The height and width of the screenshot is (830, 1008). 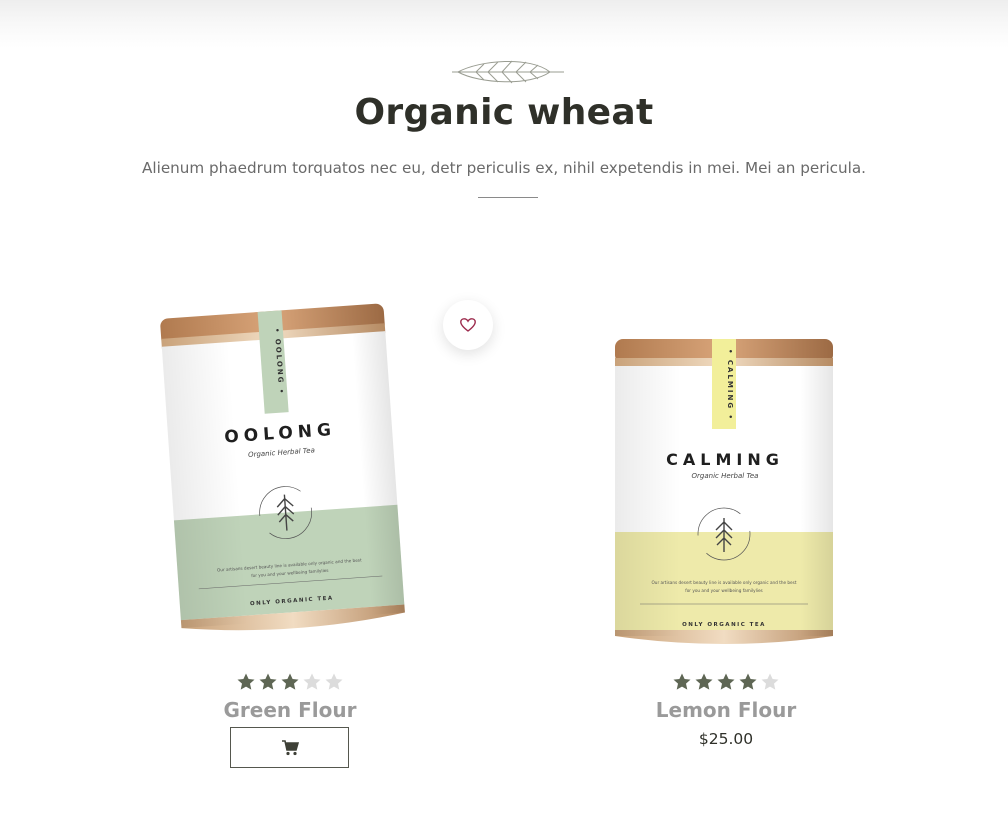 What do you see at coordinates (725, 459) in the screenshot?
I see `svg-text: CALMING` at bounding box center [725, 459].